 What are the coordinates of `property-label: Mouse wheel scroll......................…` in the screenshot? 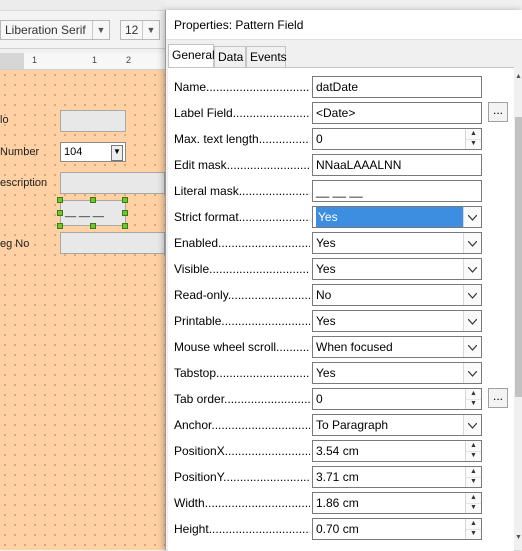 It's located at (242, 347).